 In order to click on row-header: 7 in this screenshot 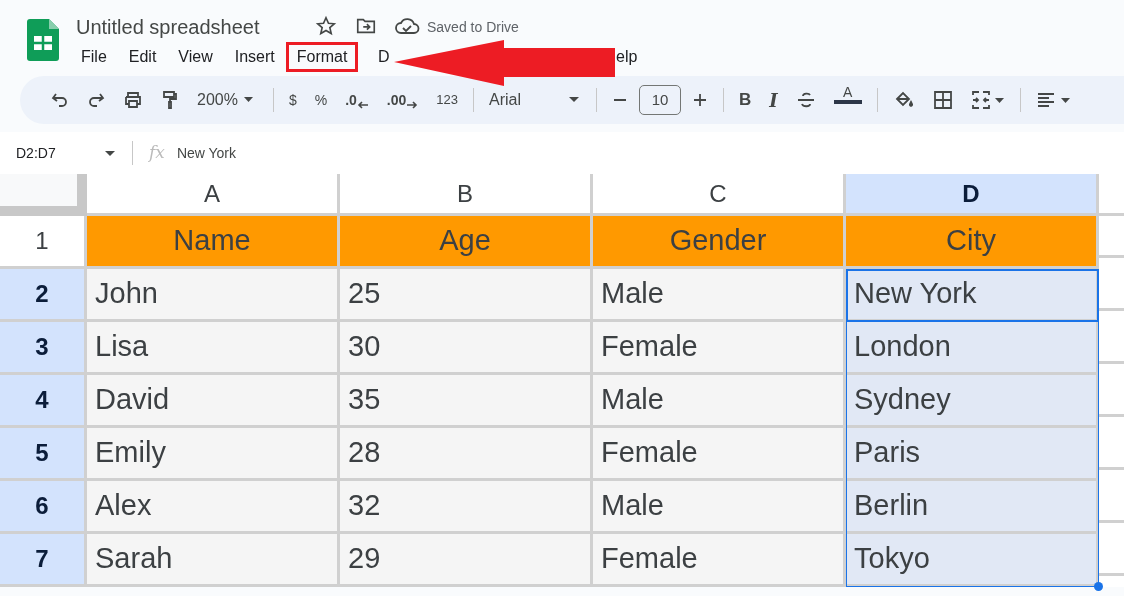, I will do `click(43, 560)`.